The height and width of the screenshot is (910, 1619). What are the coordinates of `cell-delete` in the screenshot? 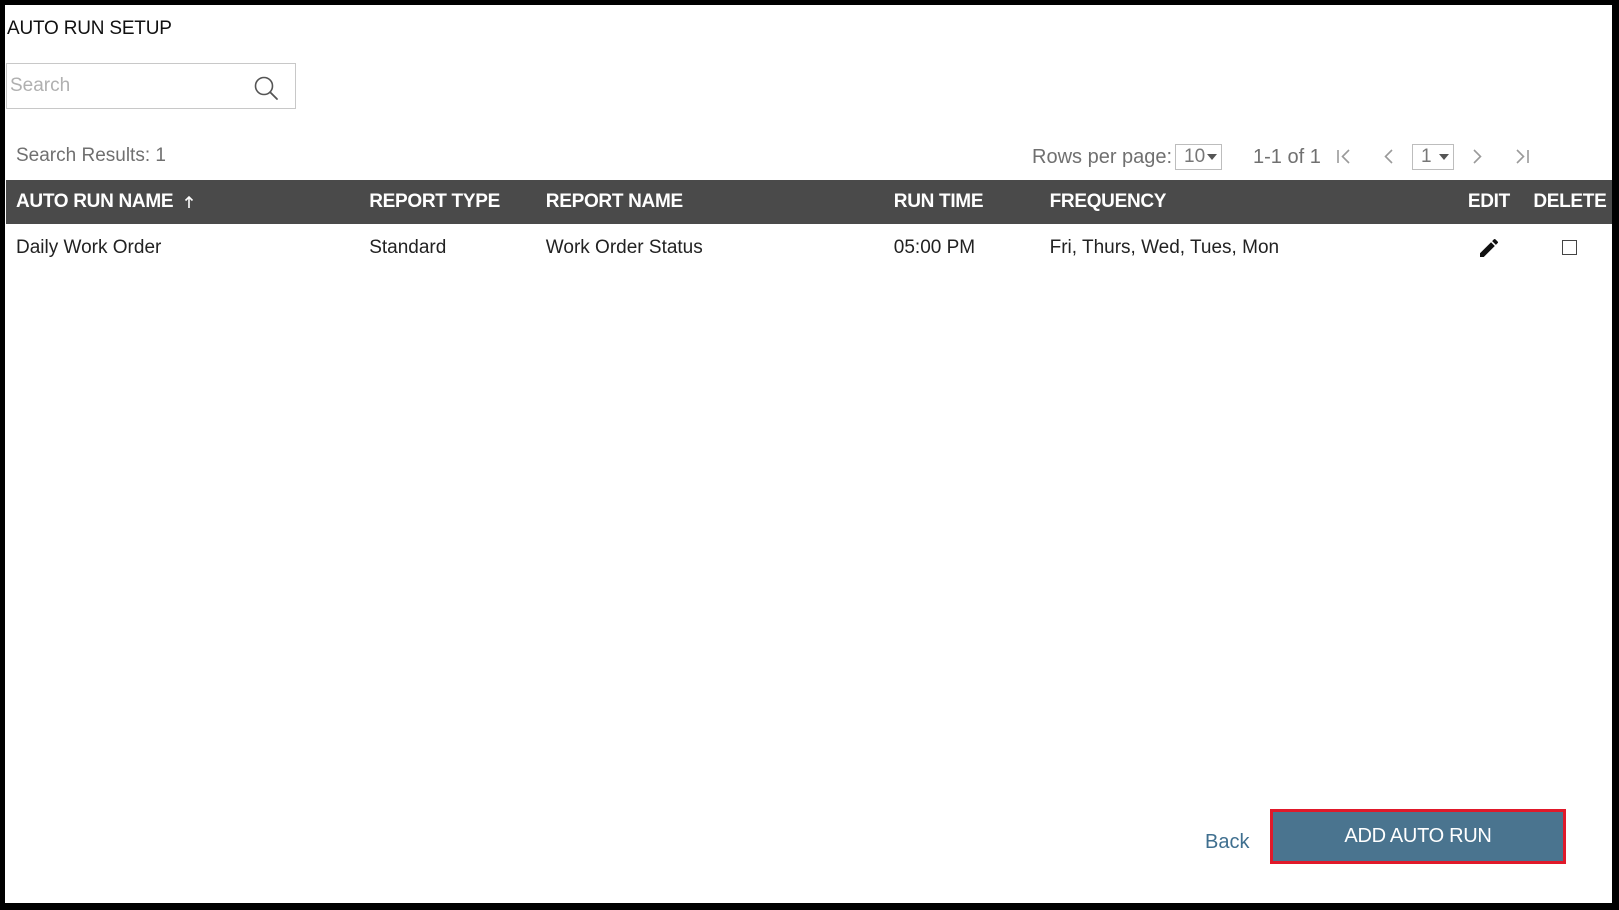 It's located at (1570, 248).